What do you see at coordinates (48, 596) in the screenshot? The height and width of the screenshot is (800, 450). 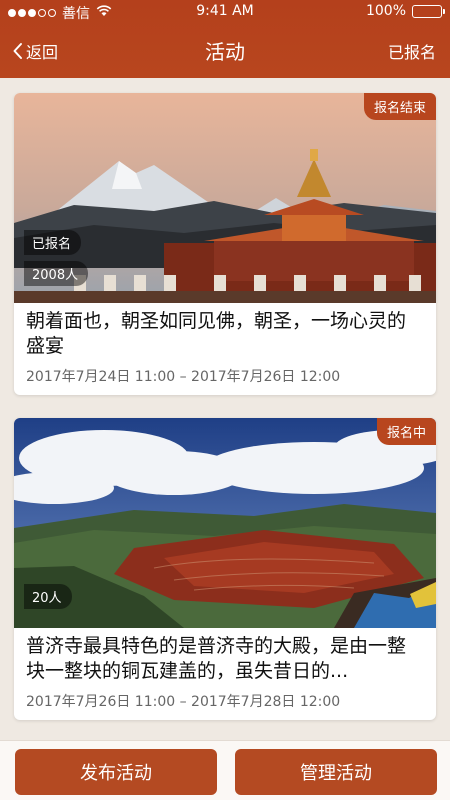 I see `participant-count: 20人` at bounding box center [48, 596].